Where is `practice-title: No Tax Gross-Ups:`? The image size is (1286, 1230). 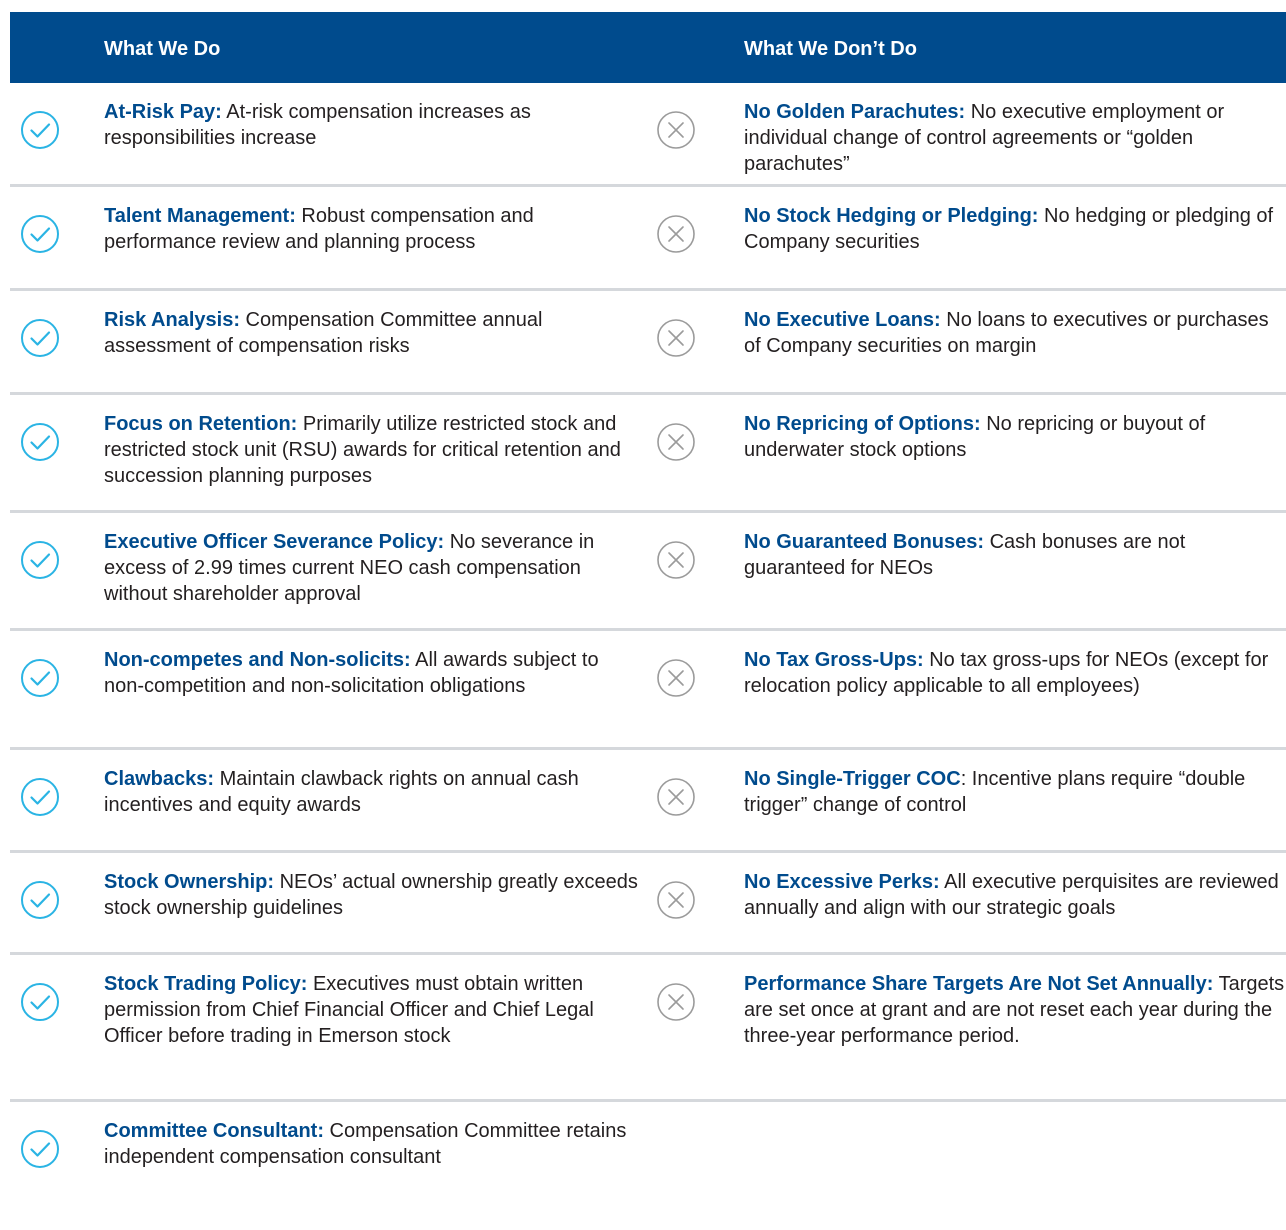 practice-title: No Tax Gross-Ups: is located at coordinates (834, 660).